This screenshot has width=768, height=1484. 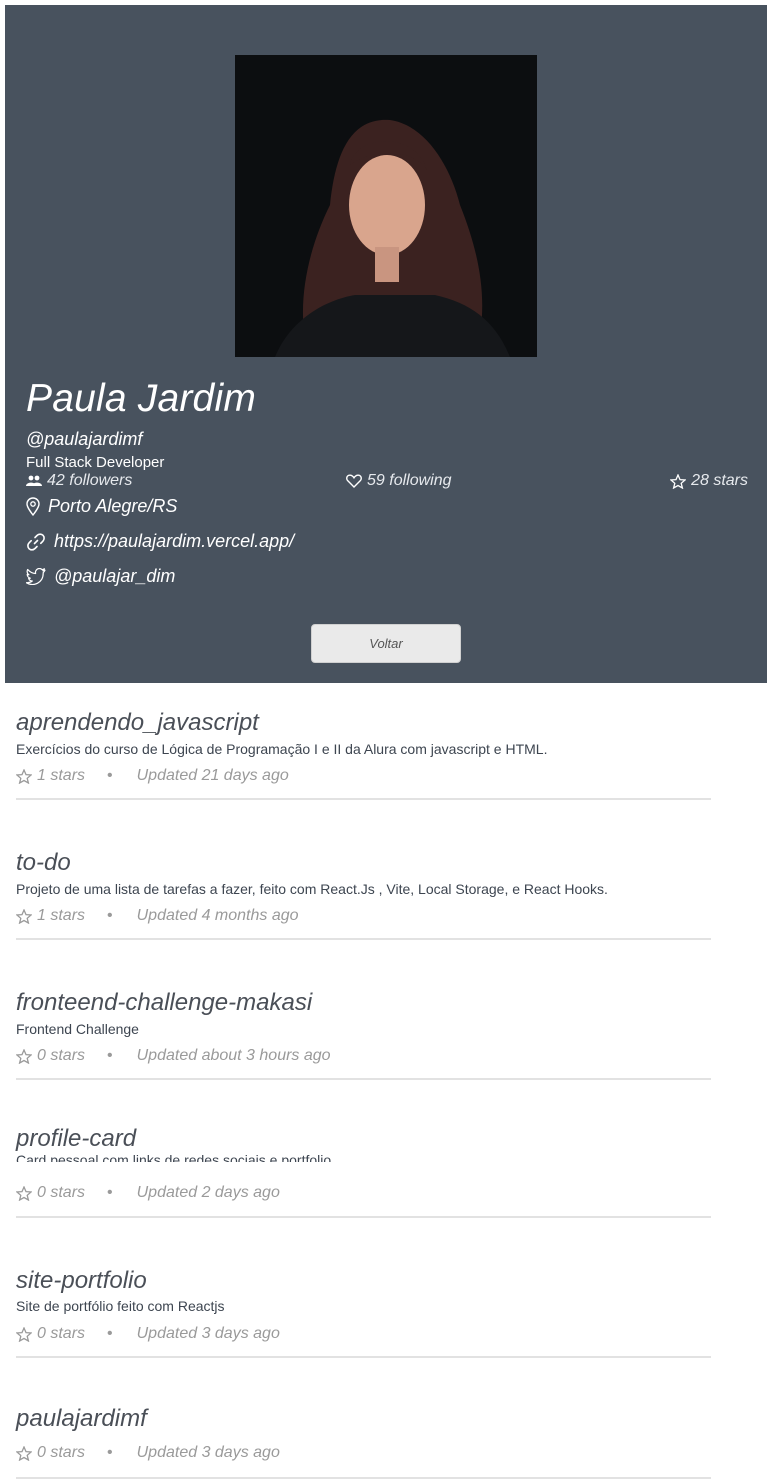 I want to click on repo-name: paulajardimf, so click(x=81, y=1419).